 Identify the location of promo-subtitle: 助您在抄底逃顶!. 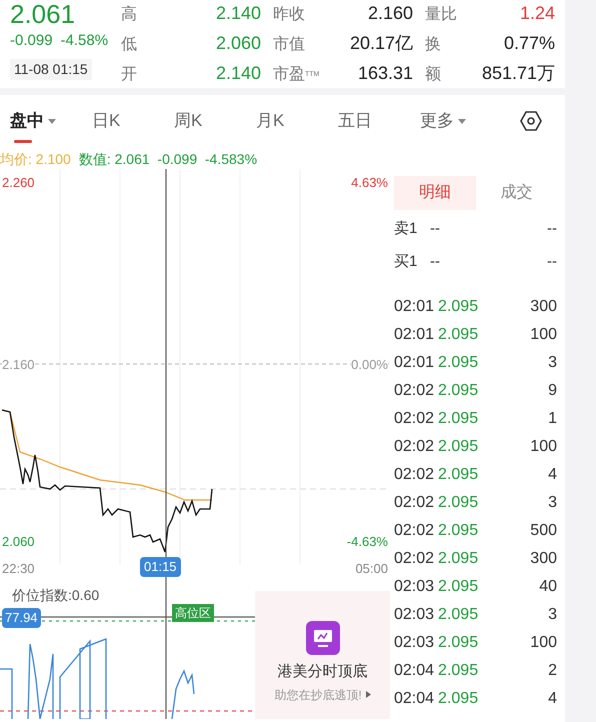
(318, 695).